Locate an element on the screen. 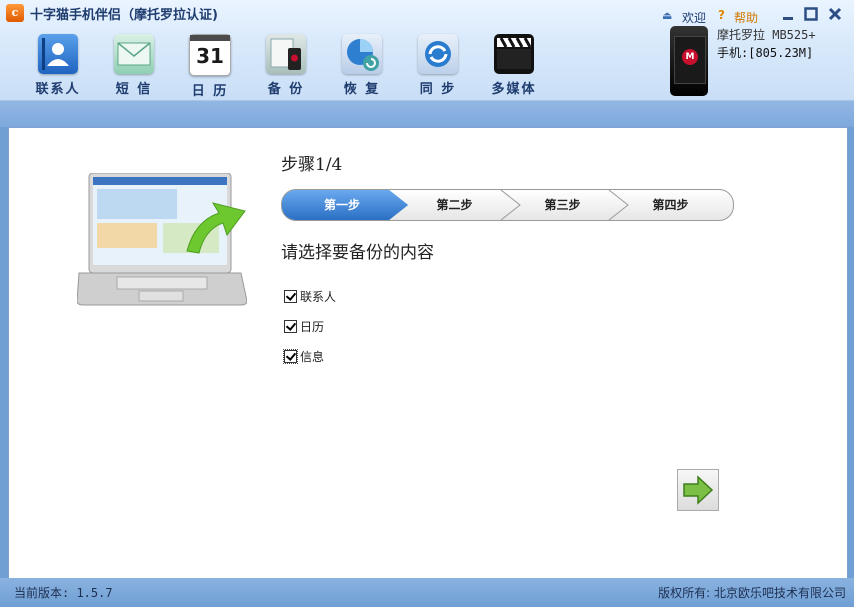 This screenshot has width=854, height=607. help-link: 帮助 is located at coordinates (746, 17).